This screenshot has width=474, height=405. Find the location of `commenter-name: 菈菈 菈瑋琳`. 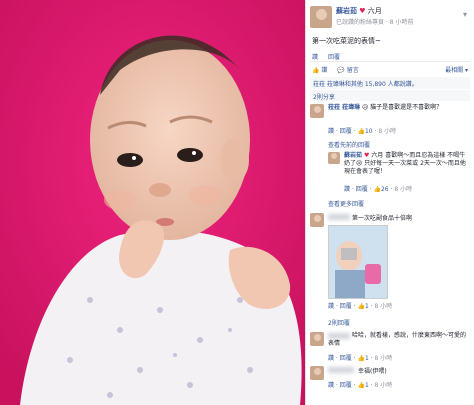

commenter-name: 菈菈 菈瑋琳 is located at coordinates (344, 107).